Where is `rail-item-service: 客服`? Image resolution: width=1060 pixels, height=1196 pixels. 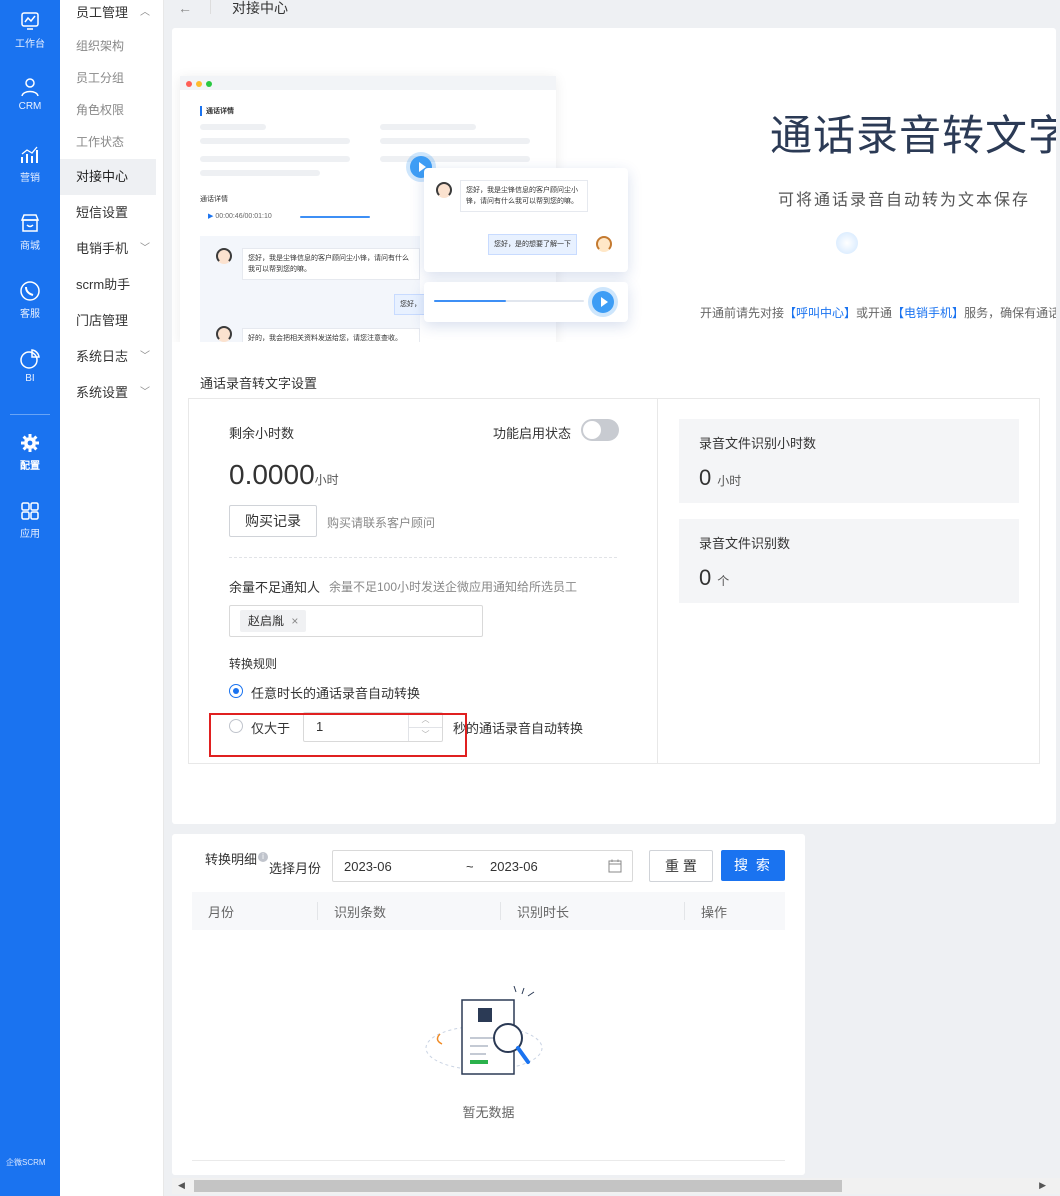
rail-item-service: 客服 is located at coordinates (30, 300).